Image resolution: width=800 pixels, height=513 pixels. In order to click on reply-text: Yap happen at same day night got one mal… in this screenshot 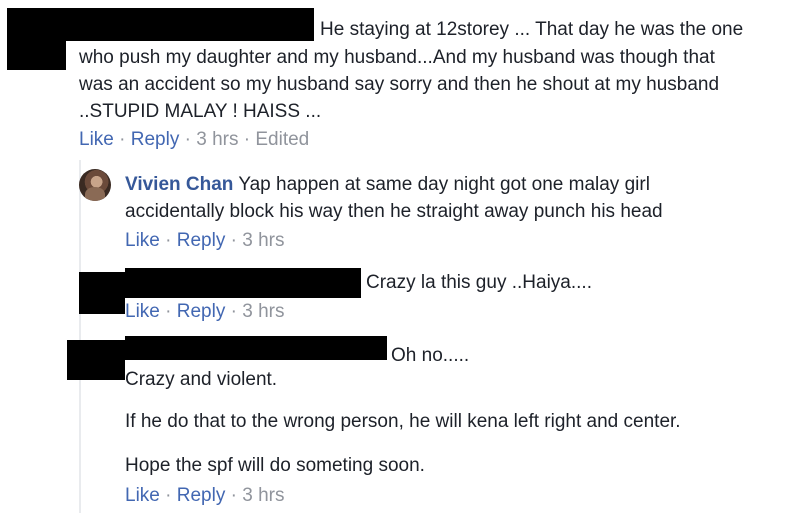, I will do `click(444, 184)`.